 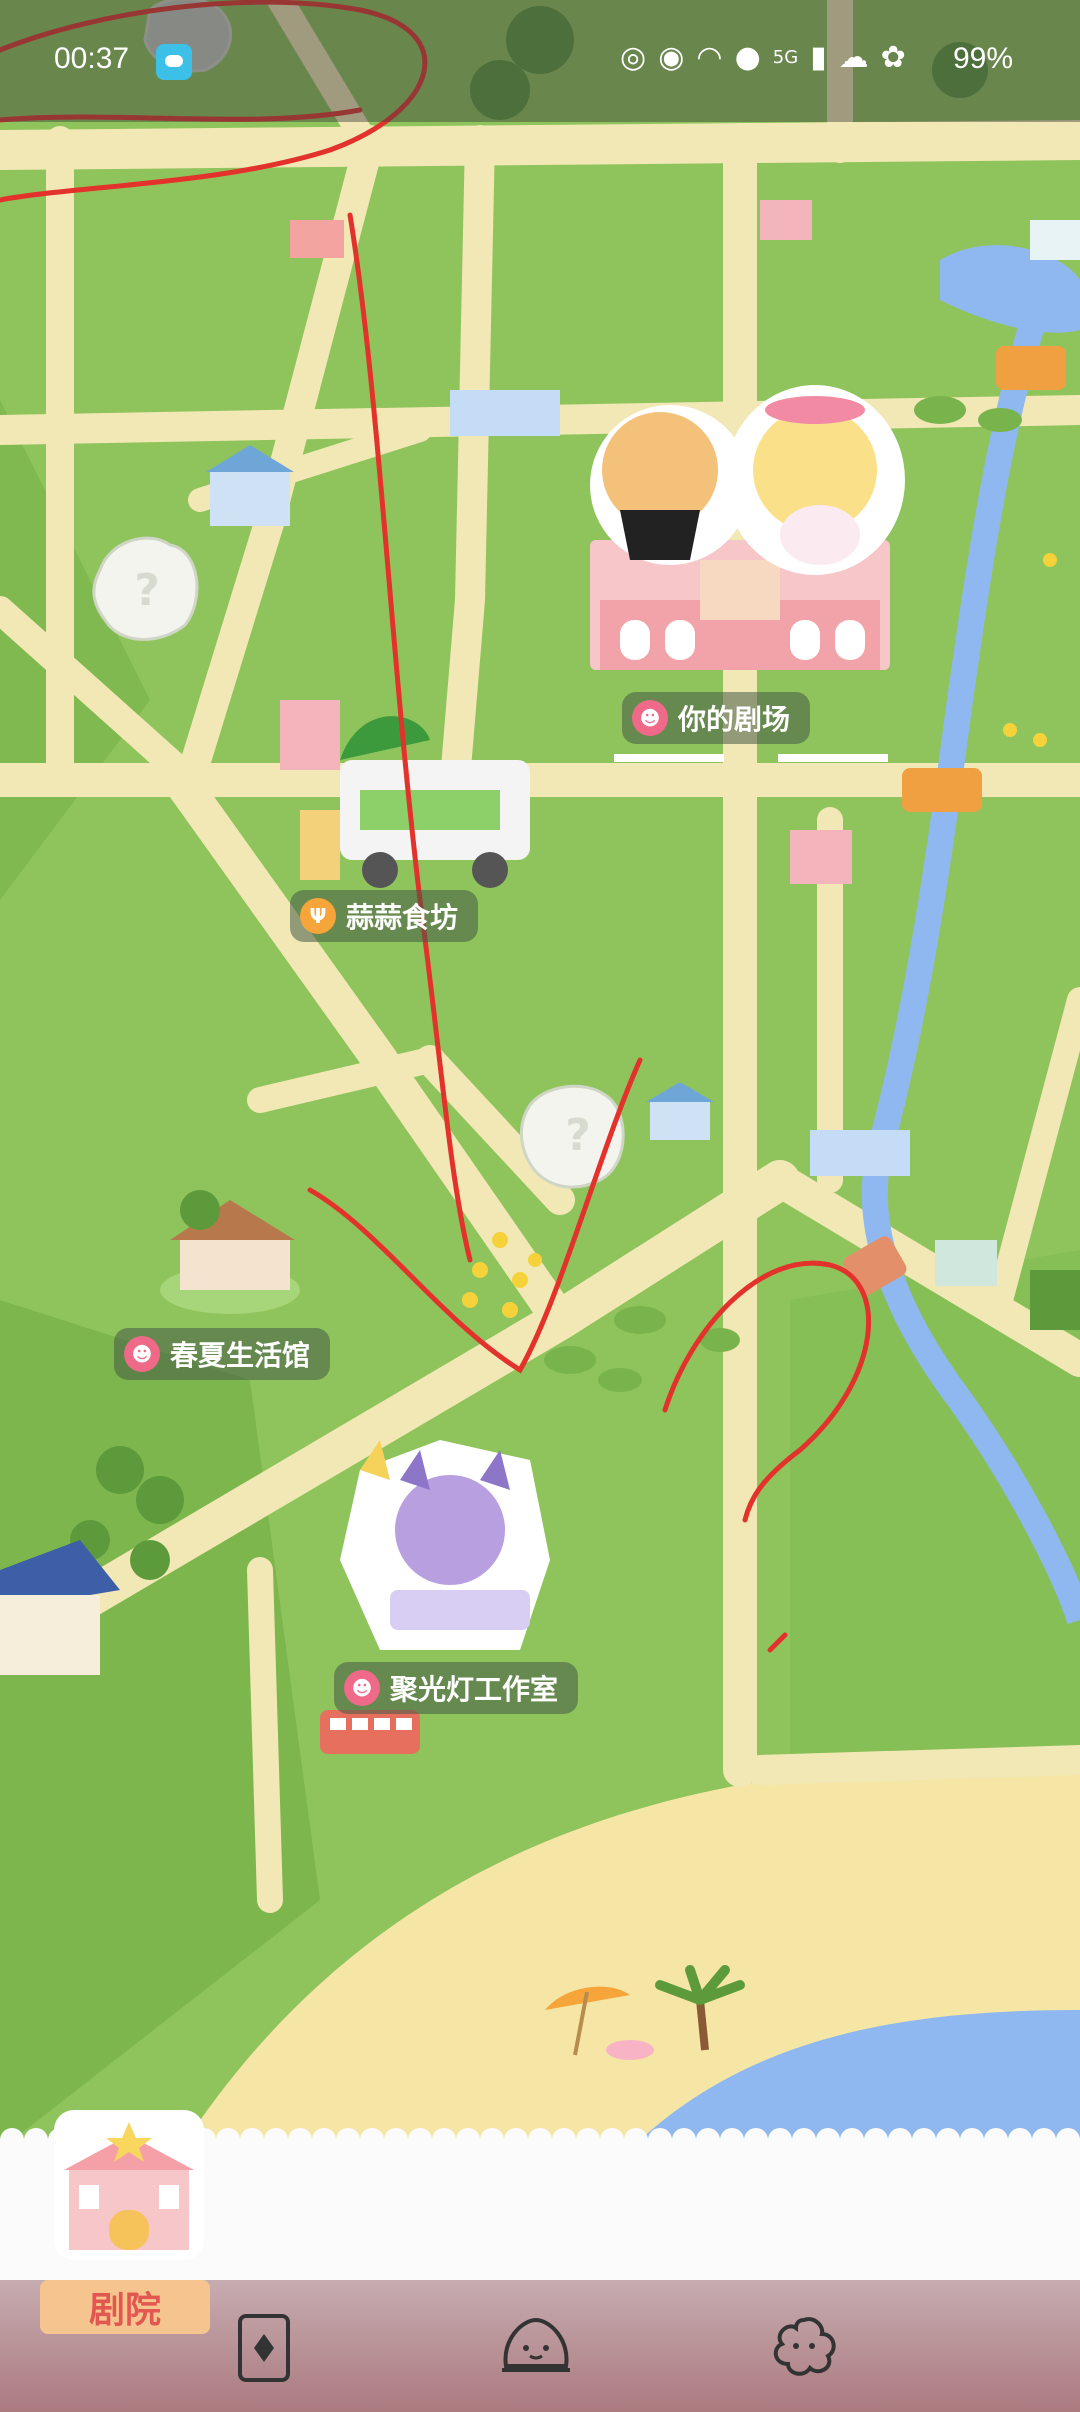 What do you see at coordinates (785, 57) in the screenshot?
I see `5g-signal-icon: 5G` at bounding box center [785, 57].